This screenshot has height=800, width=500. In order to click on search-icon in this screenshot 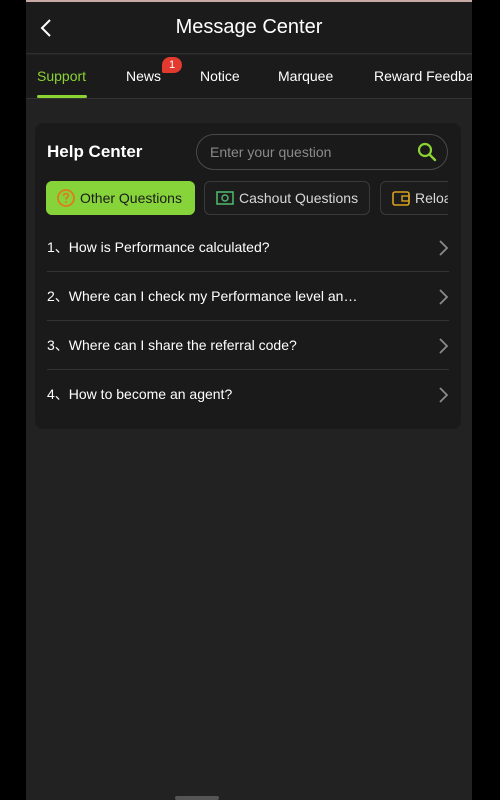, I will do `click(427, 152)`.